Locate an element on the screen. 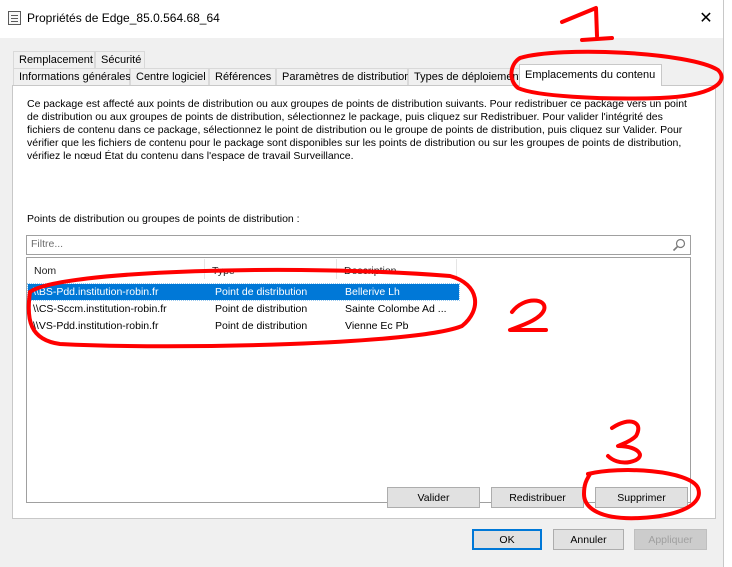 Image resolution: width=732 pixels, height=567 pixels. row-name: \\BS-Pdd.institution-robin.fr is located at coordinates (96, 292).